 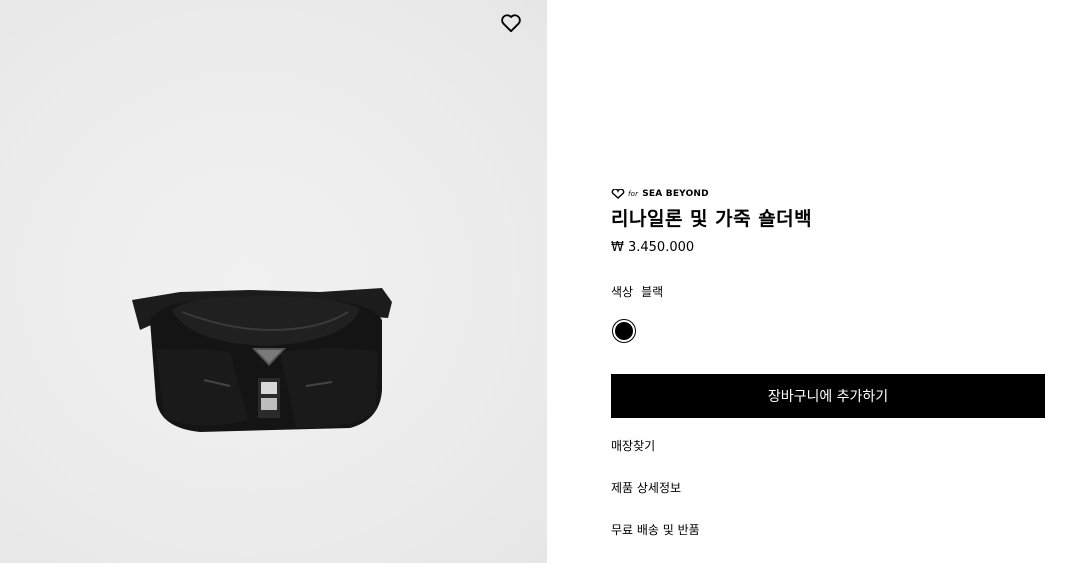 I want to click on heart-icon, so click(x=511, y=23).